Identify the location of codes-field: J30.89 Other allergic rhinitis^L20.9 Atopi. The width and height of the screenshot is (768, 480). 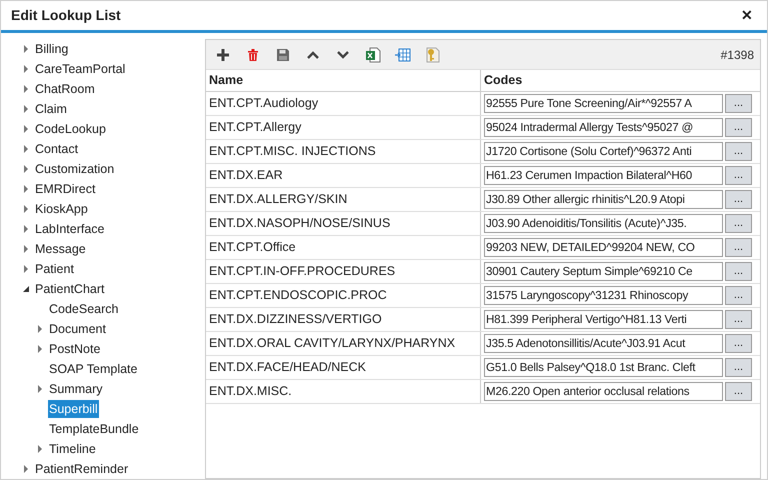
(603, 199).